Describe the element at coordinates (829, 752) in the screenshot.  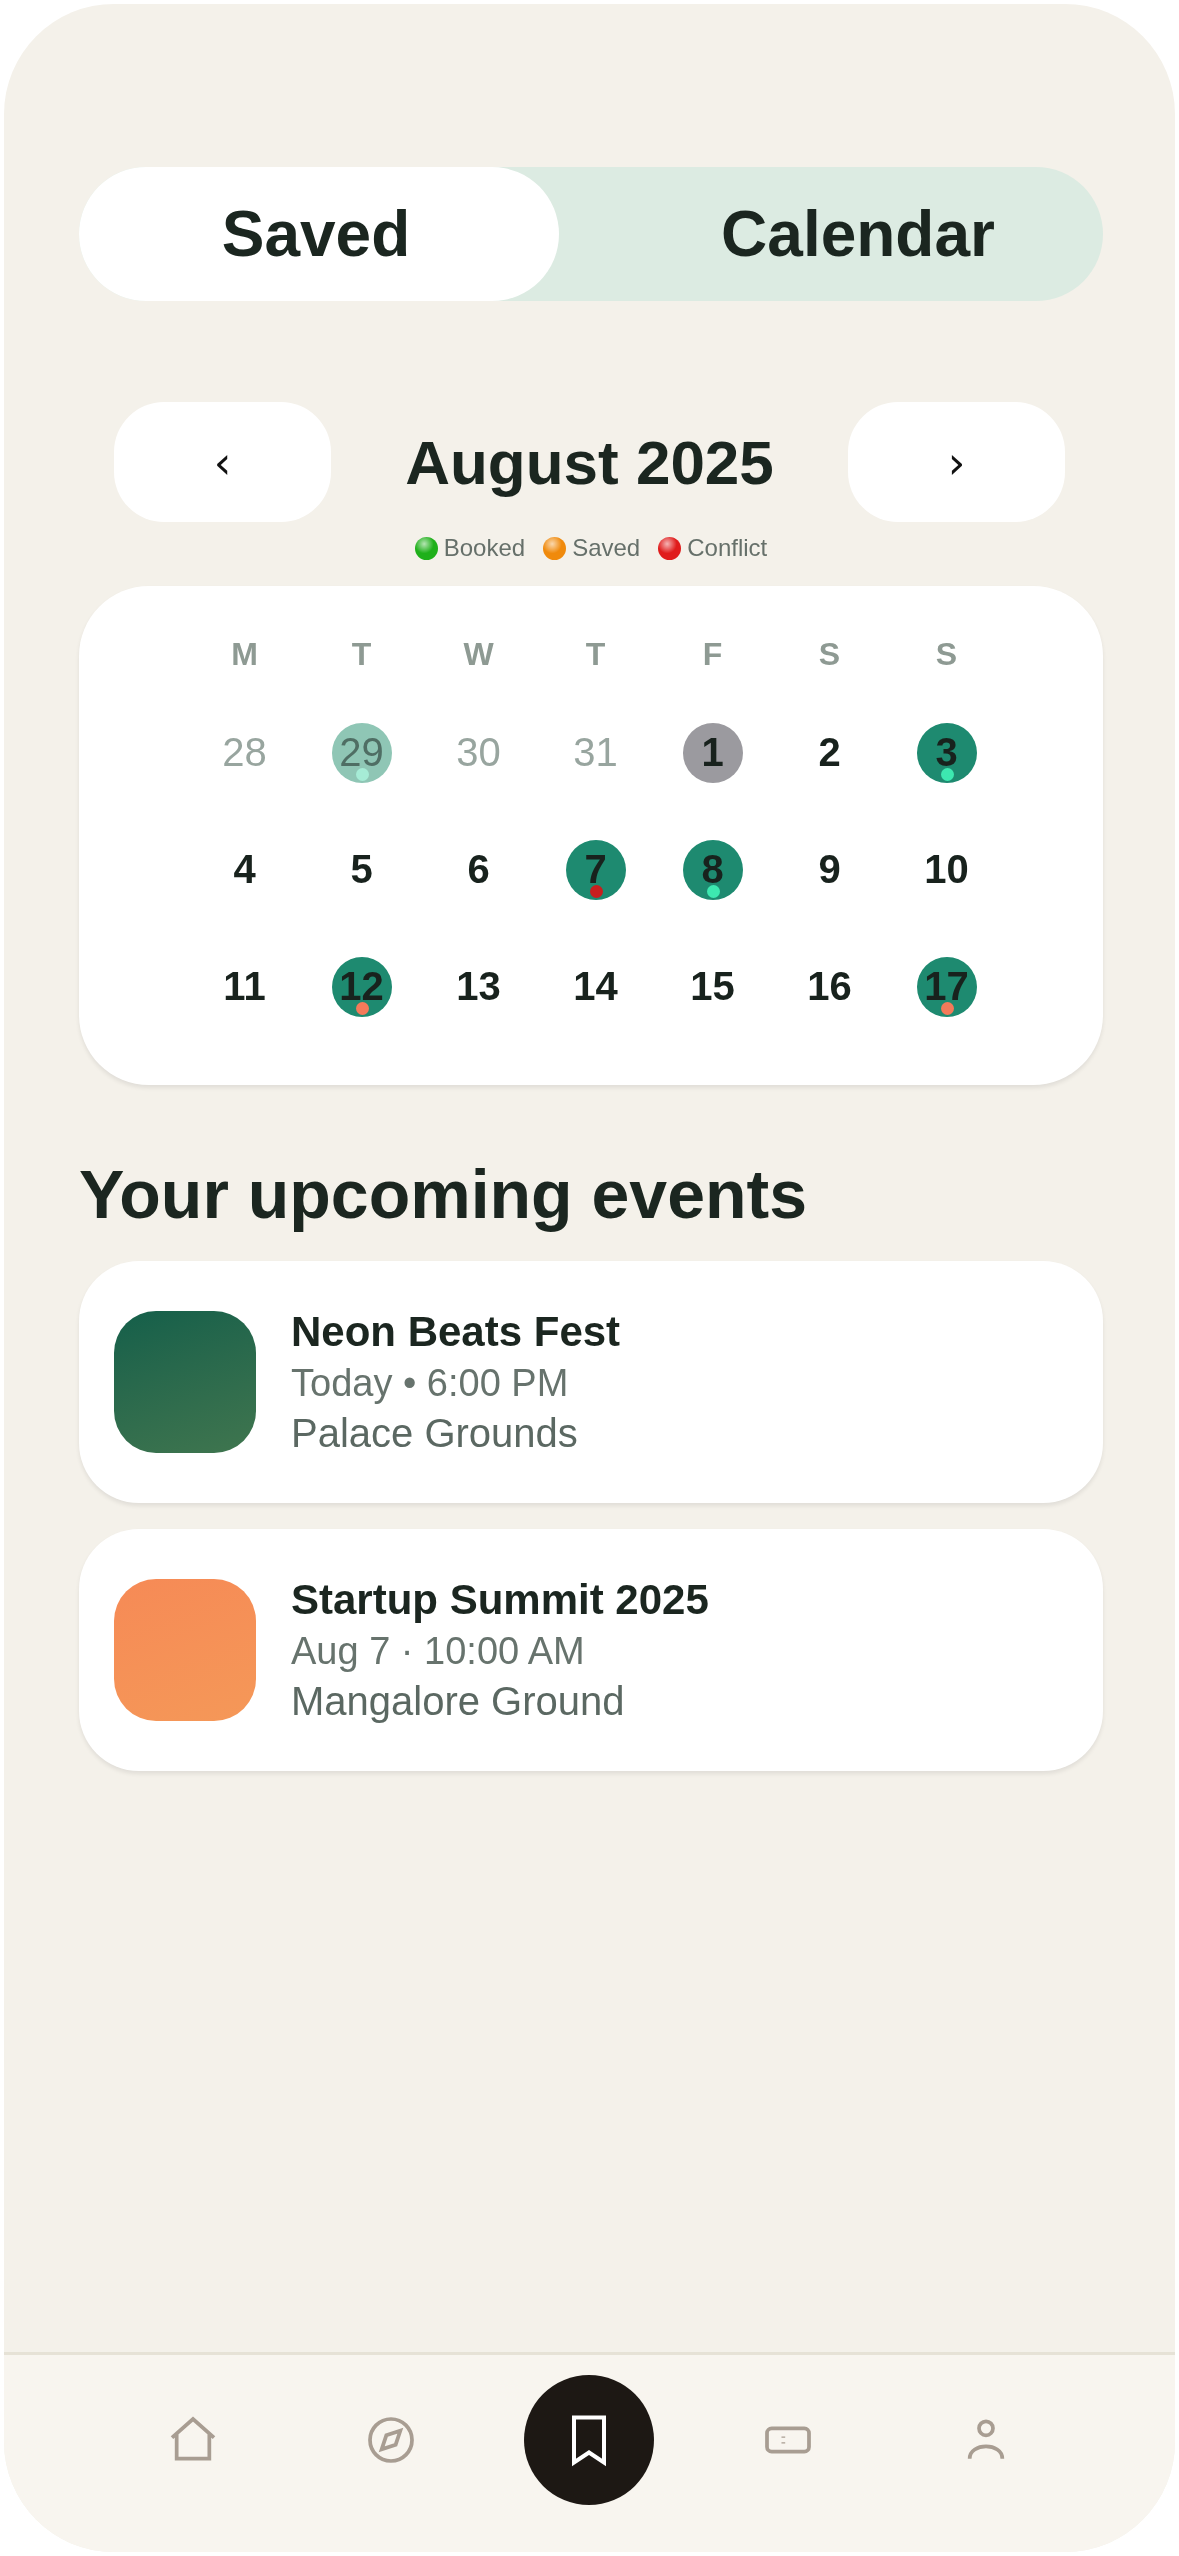
I see `day-number: 2` at that location.